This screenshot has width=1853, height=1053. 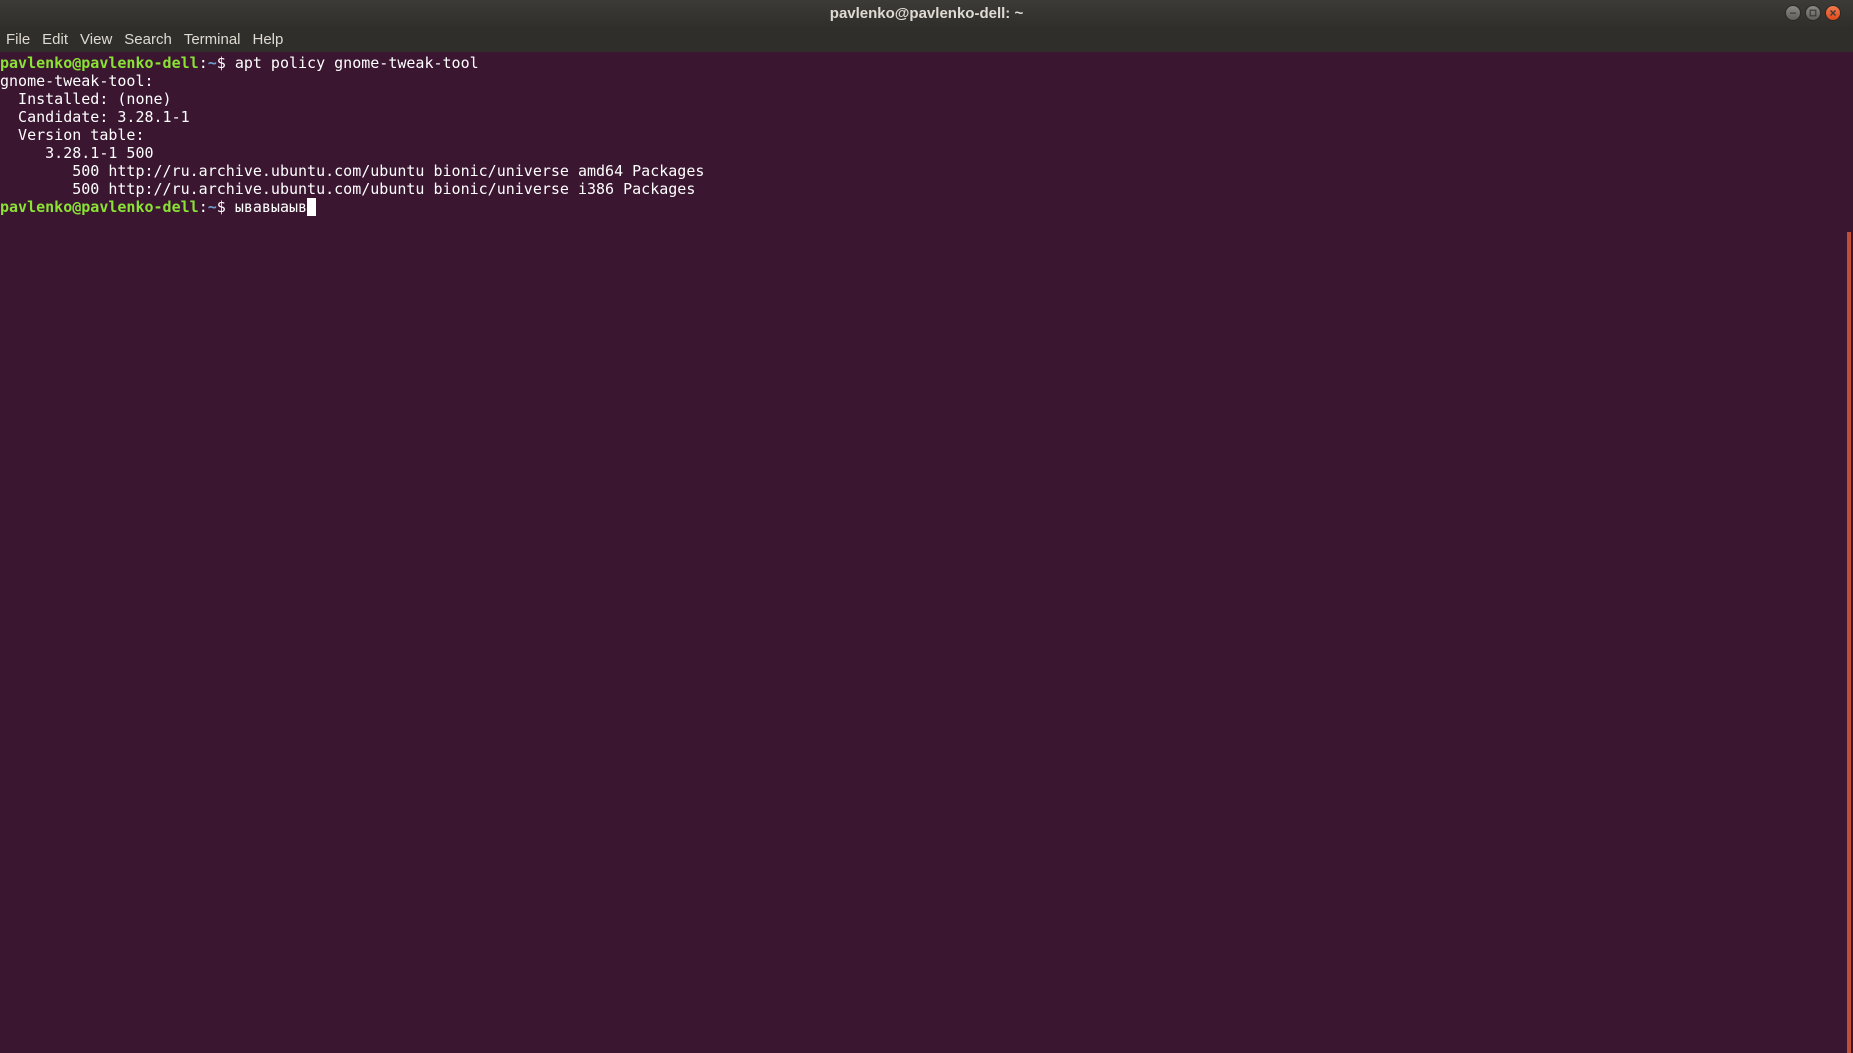 I want to click on scrollbar, so click(x=1849, y=642).